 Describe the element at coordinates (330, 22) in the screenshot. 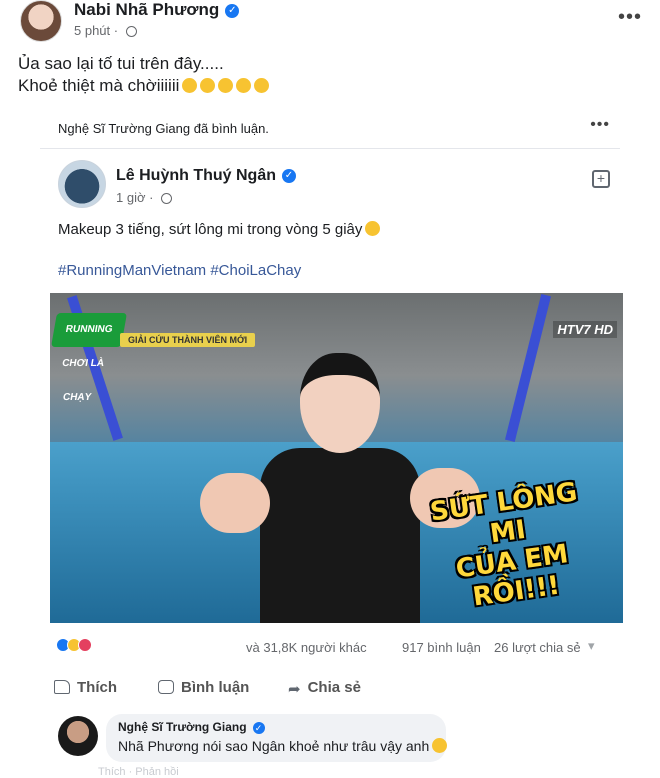

I see `post-header: Nabi Nhã Phương ✓ 5 phút · •••` at that location.